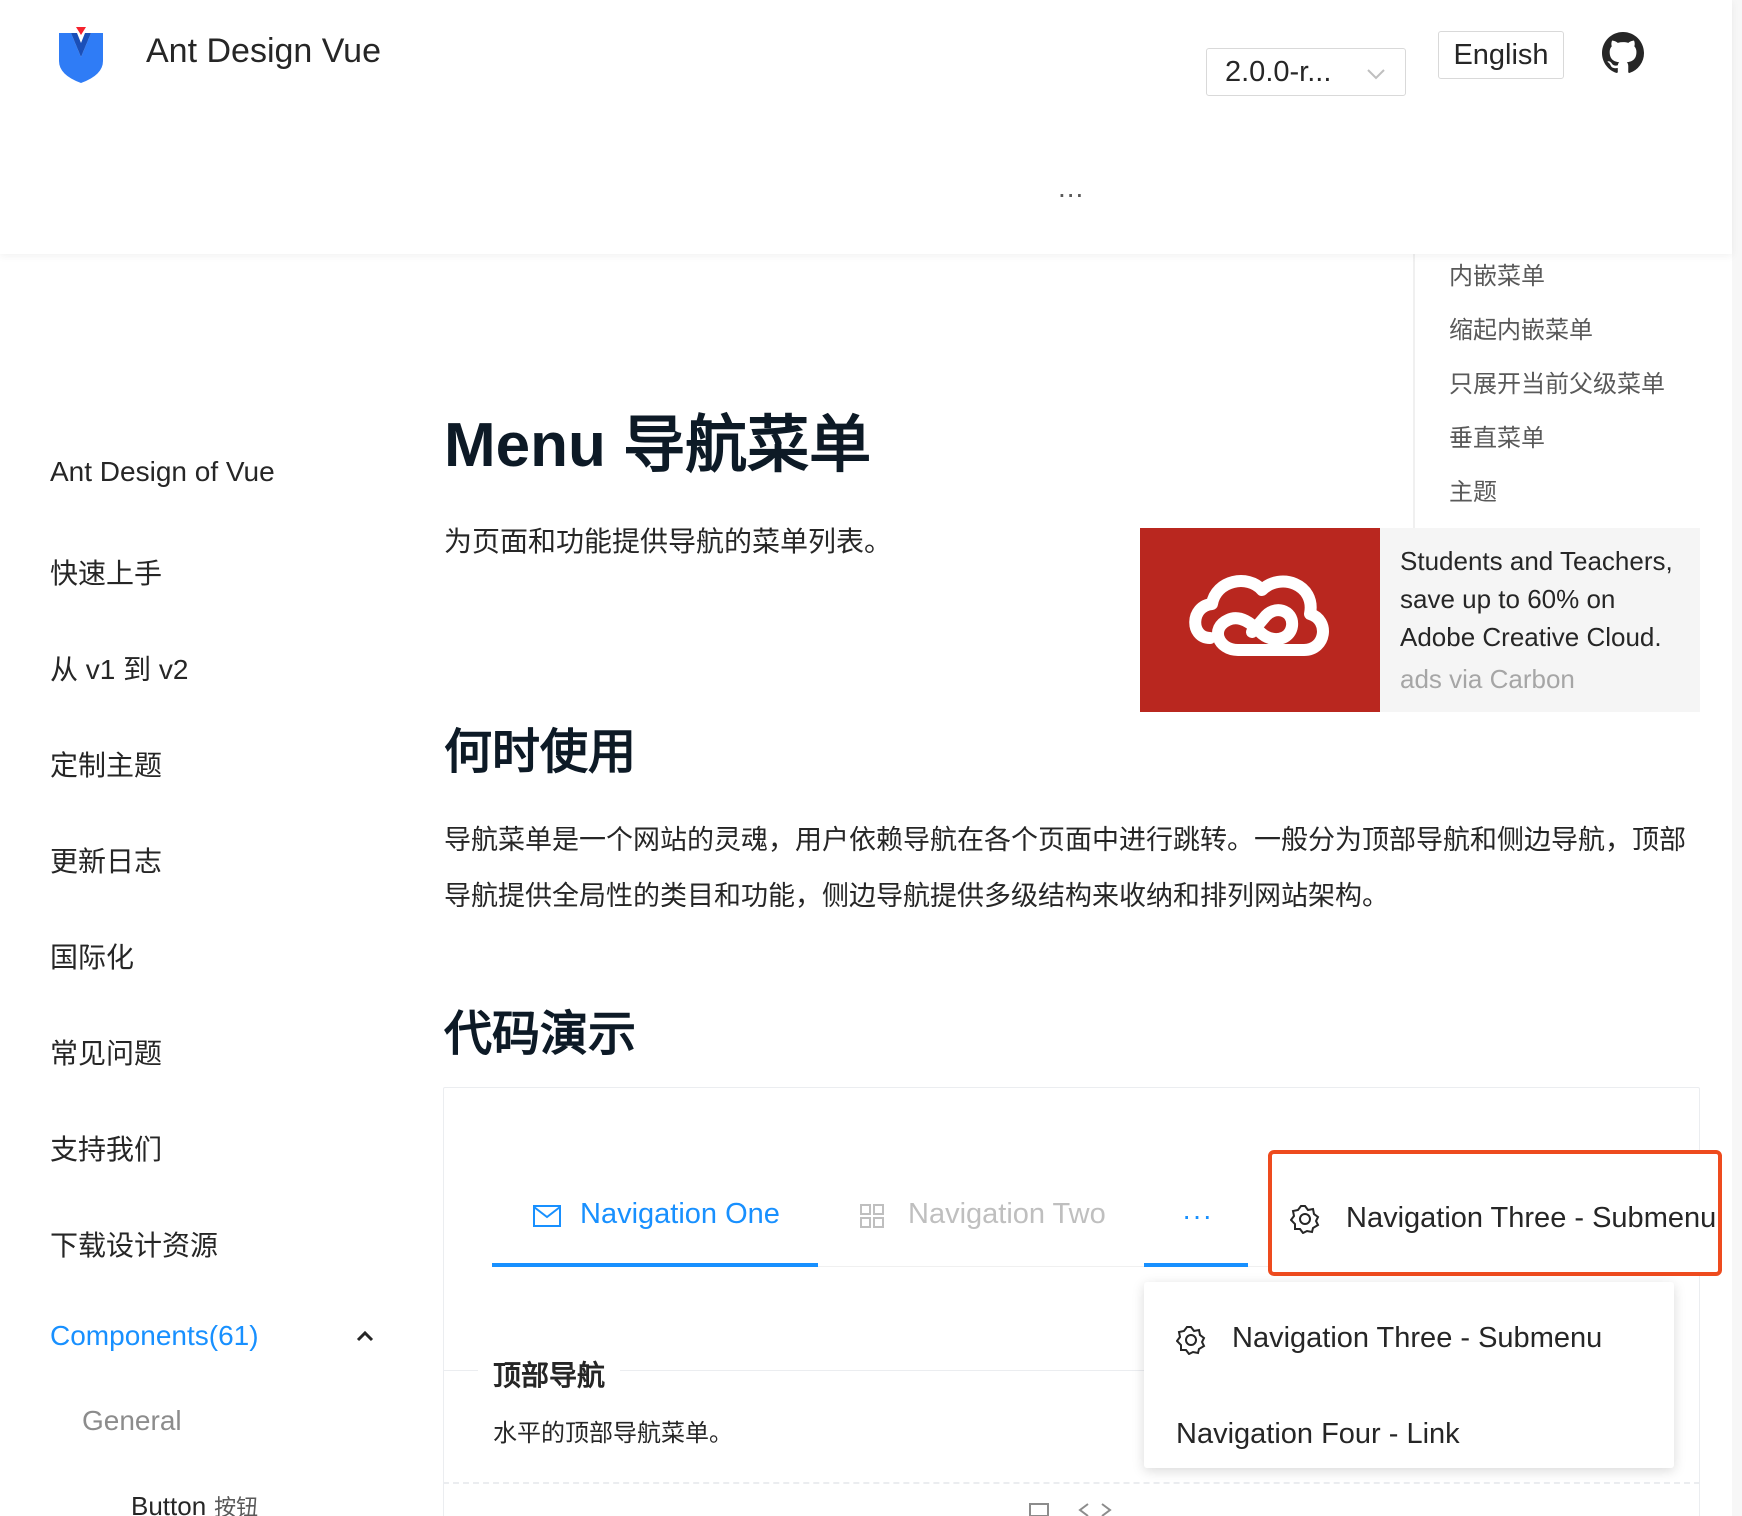  What do you see at coordinates (549, 1374) in the screenshot?
I see `demo-title: 顶部导航` at bounding box center [549, 1374].